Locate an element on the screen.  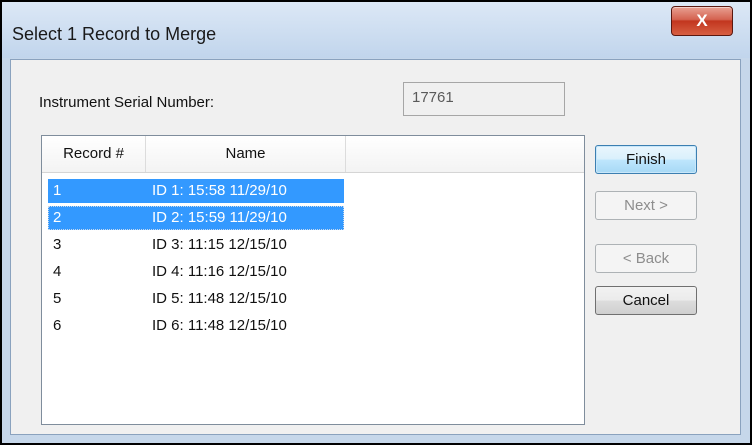
back-button: < Back is located at coordinates (646, 258).